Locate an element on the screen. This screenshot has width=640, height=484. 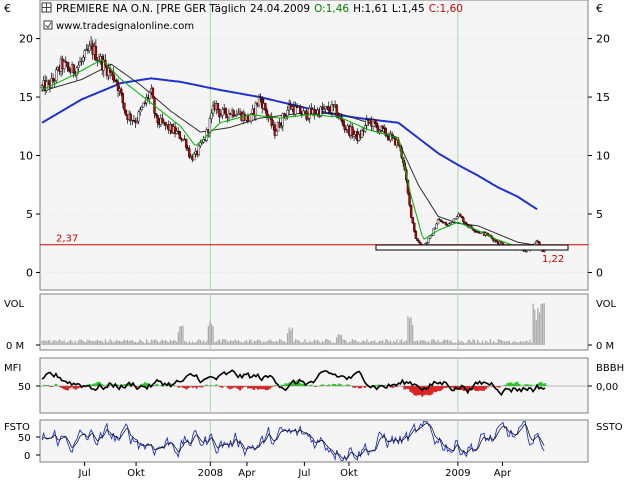
reference-line-label: 2,37 is located at coordinates (67, 239).